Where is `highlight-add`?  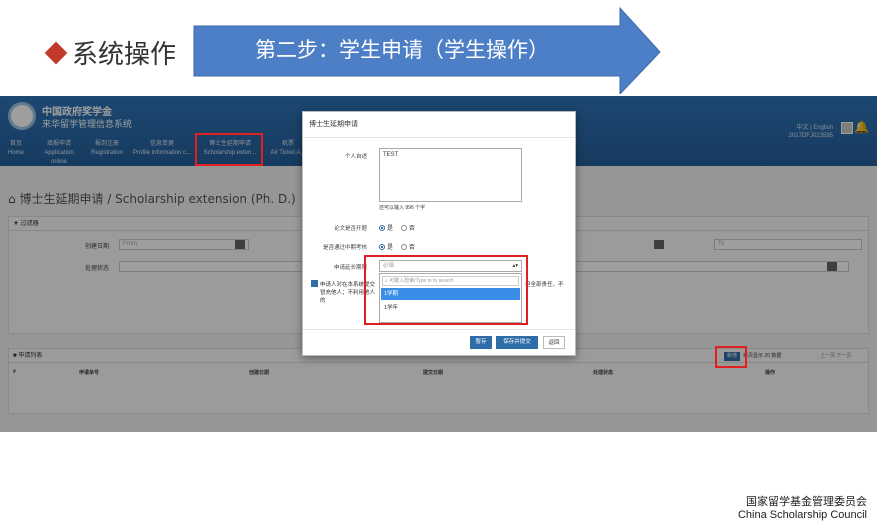 highlight-add is located at coordinates (731, 357).